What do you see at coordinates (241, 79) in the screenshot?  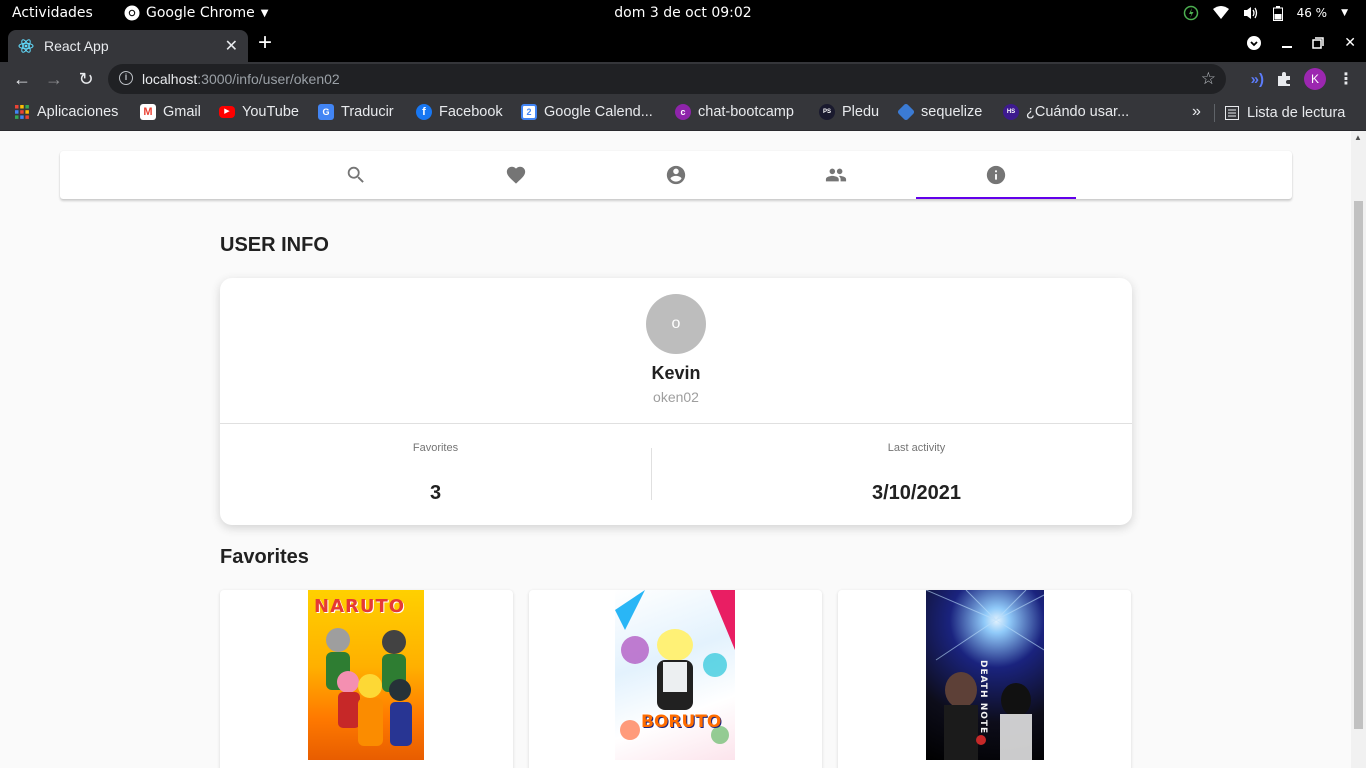 I see `url-text: localhost:3000/info/user/oken02` at bounding box center [241, 79].